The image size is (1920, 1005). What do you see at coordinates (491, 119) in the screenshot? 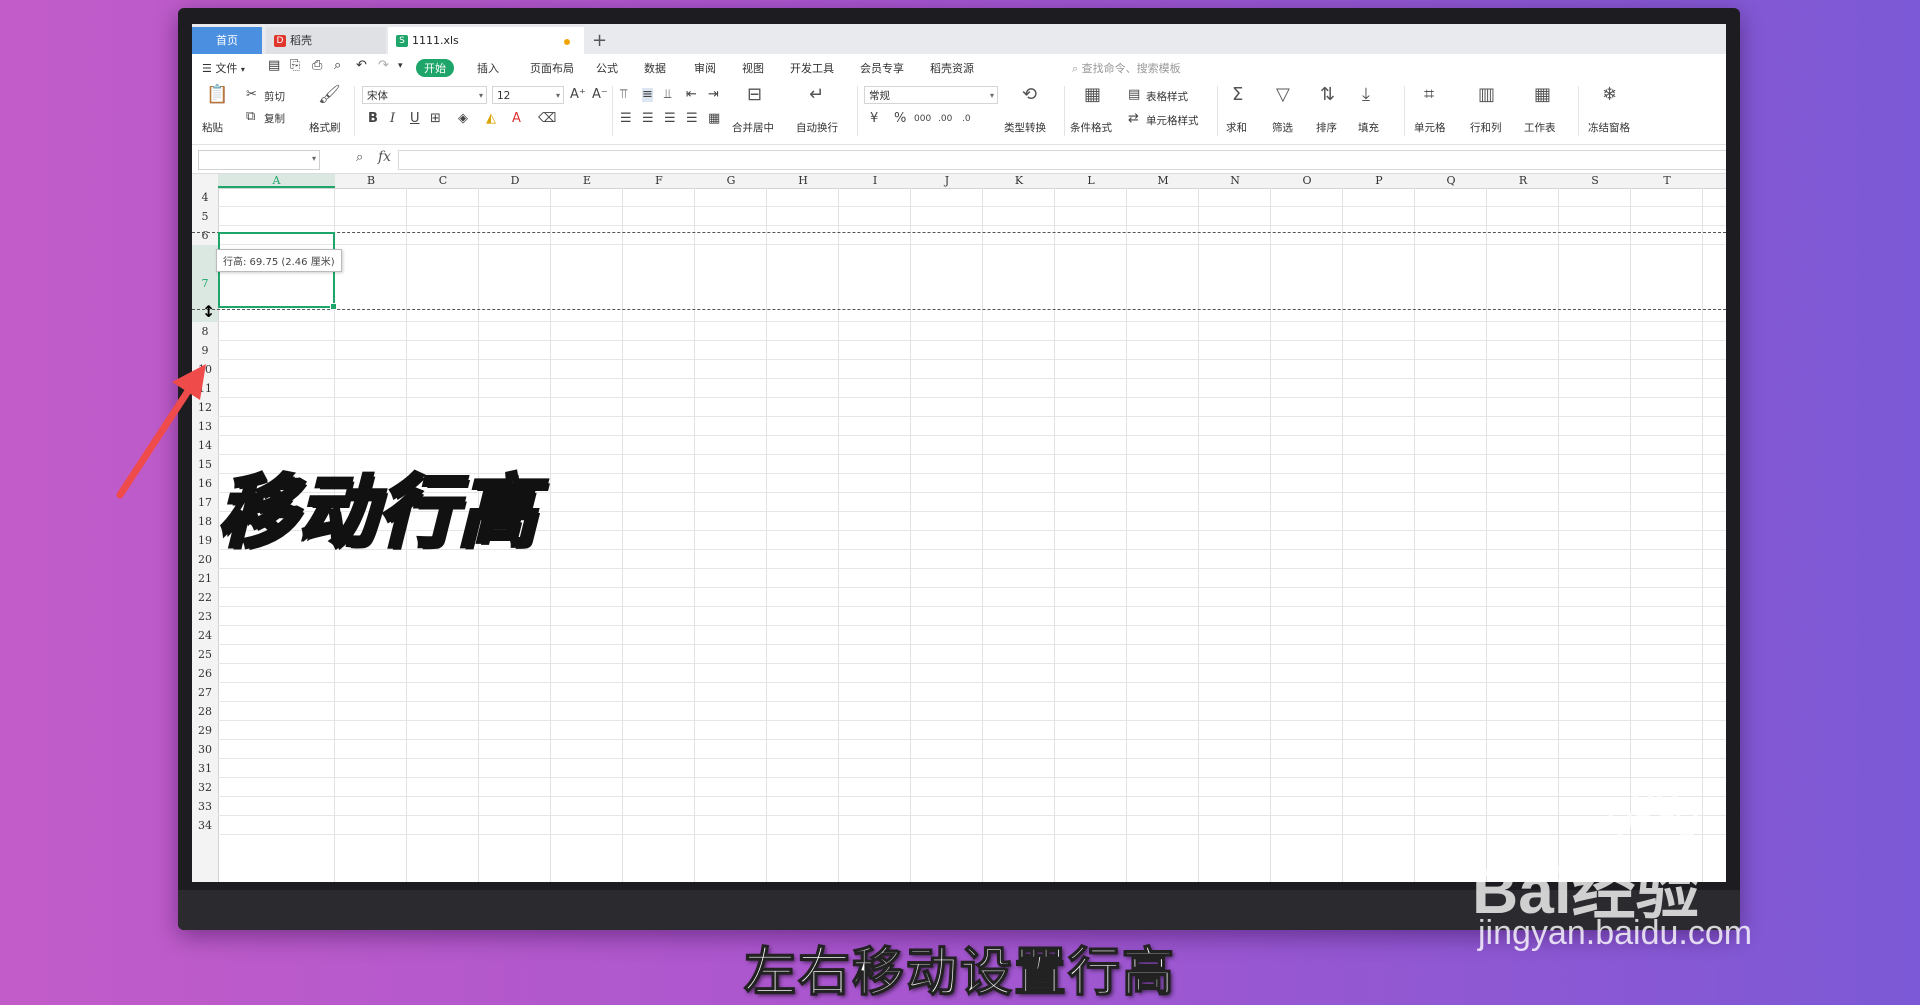
I see `fill-color-icon: ◭` at bounding box center [491, 119].